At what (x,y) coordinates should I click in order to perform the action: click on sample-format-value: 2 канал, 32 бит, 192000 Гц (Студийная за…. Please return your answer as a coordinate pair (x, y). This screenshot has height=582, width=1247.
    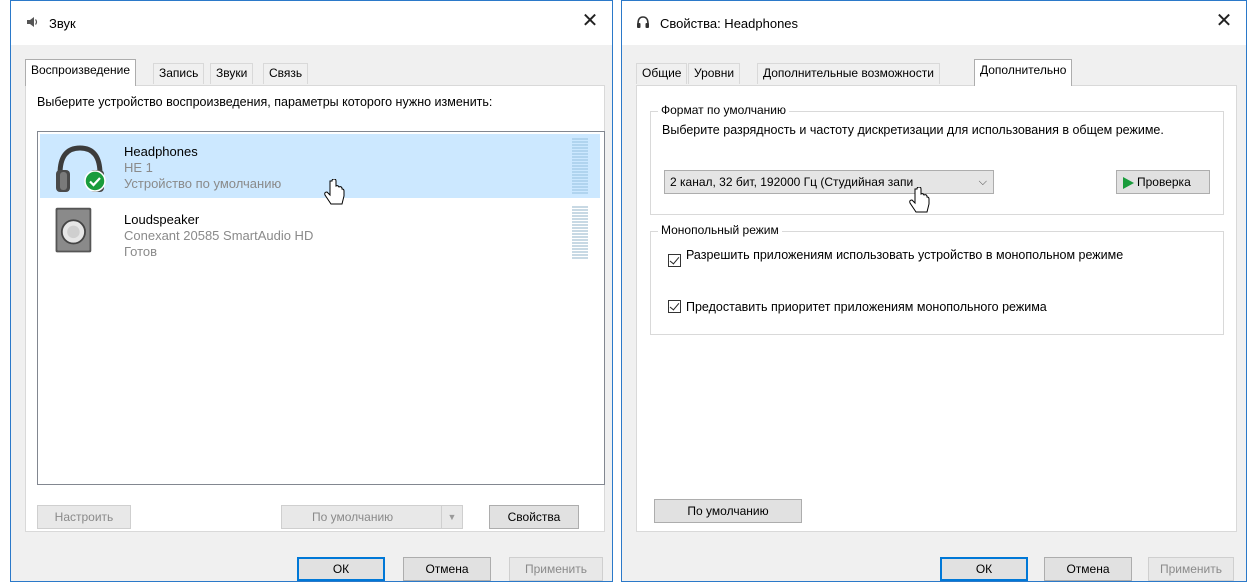
    Looking at the image, I should click on (792, 182).